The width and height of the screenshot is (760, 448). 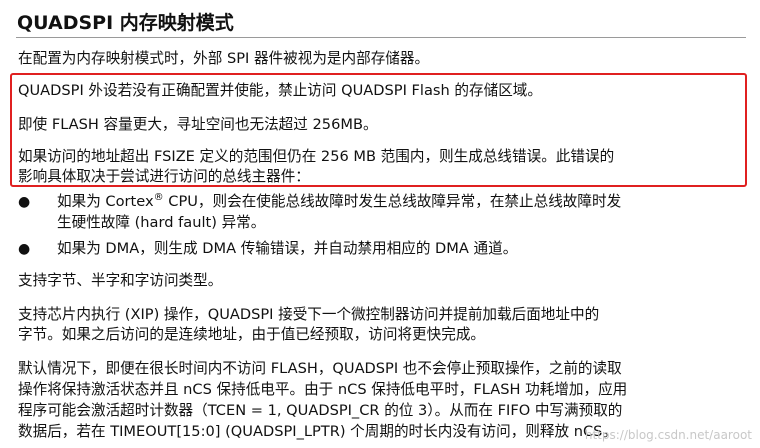 What do you see at coordinates (224, 58) in the screenshot?
I see `intro-paragraph: 在配置为内存映射模式时，外部 SPI 器件被视为是内部存储器。` at bounding box center [224, 58].